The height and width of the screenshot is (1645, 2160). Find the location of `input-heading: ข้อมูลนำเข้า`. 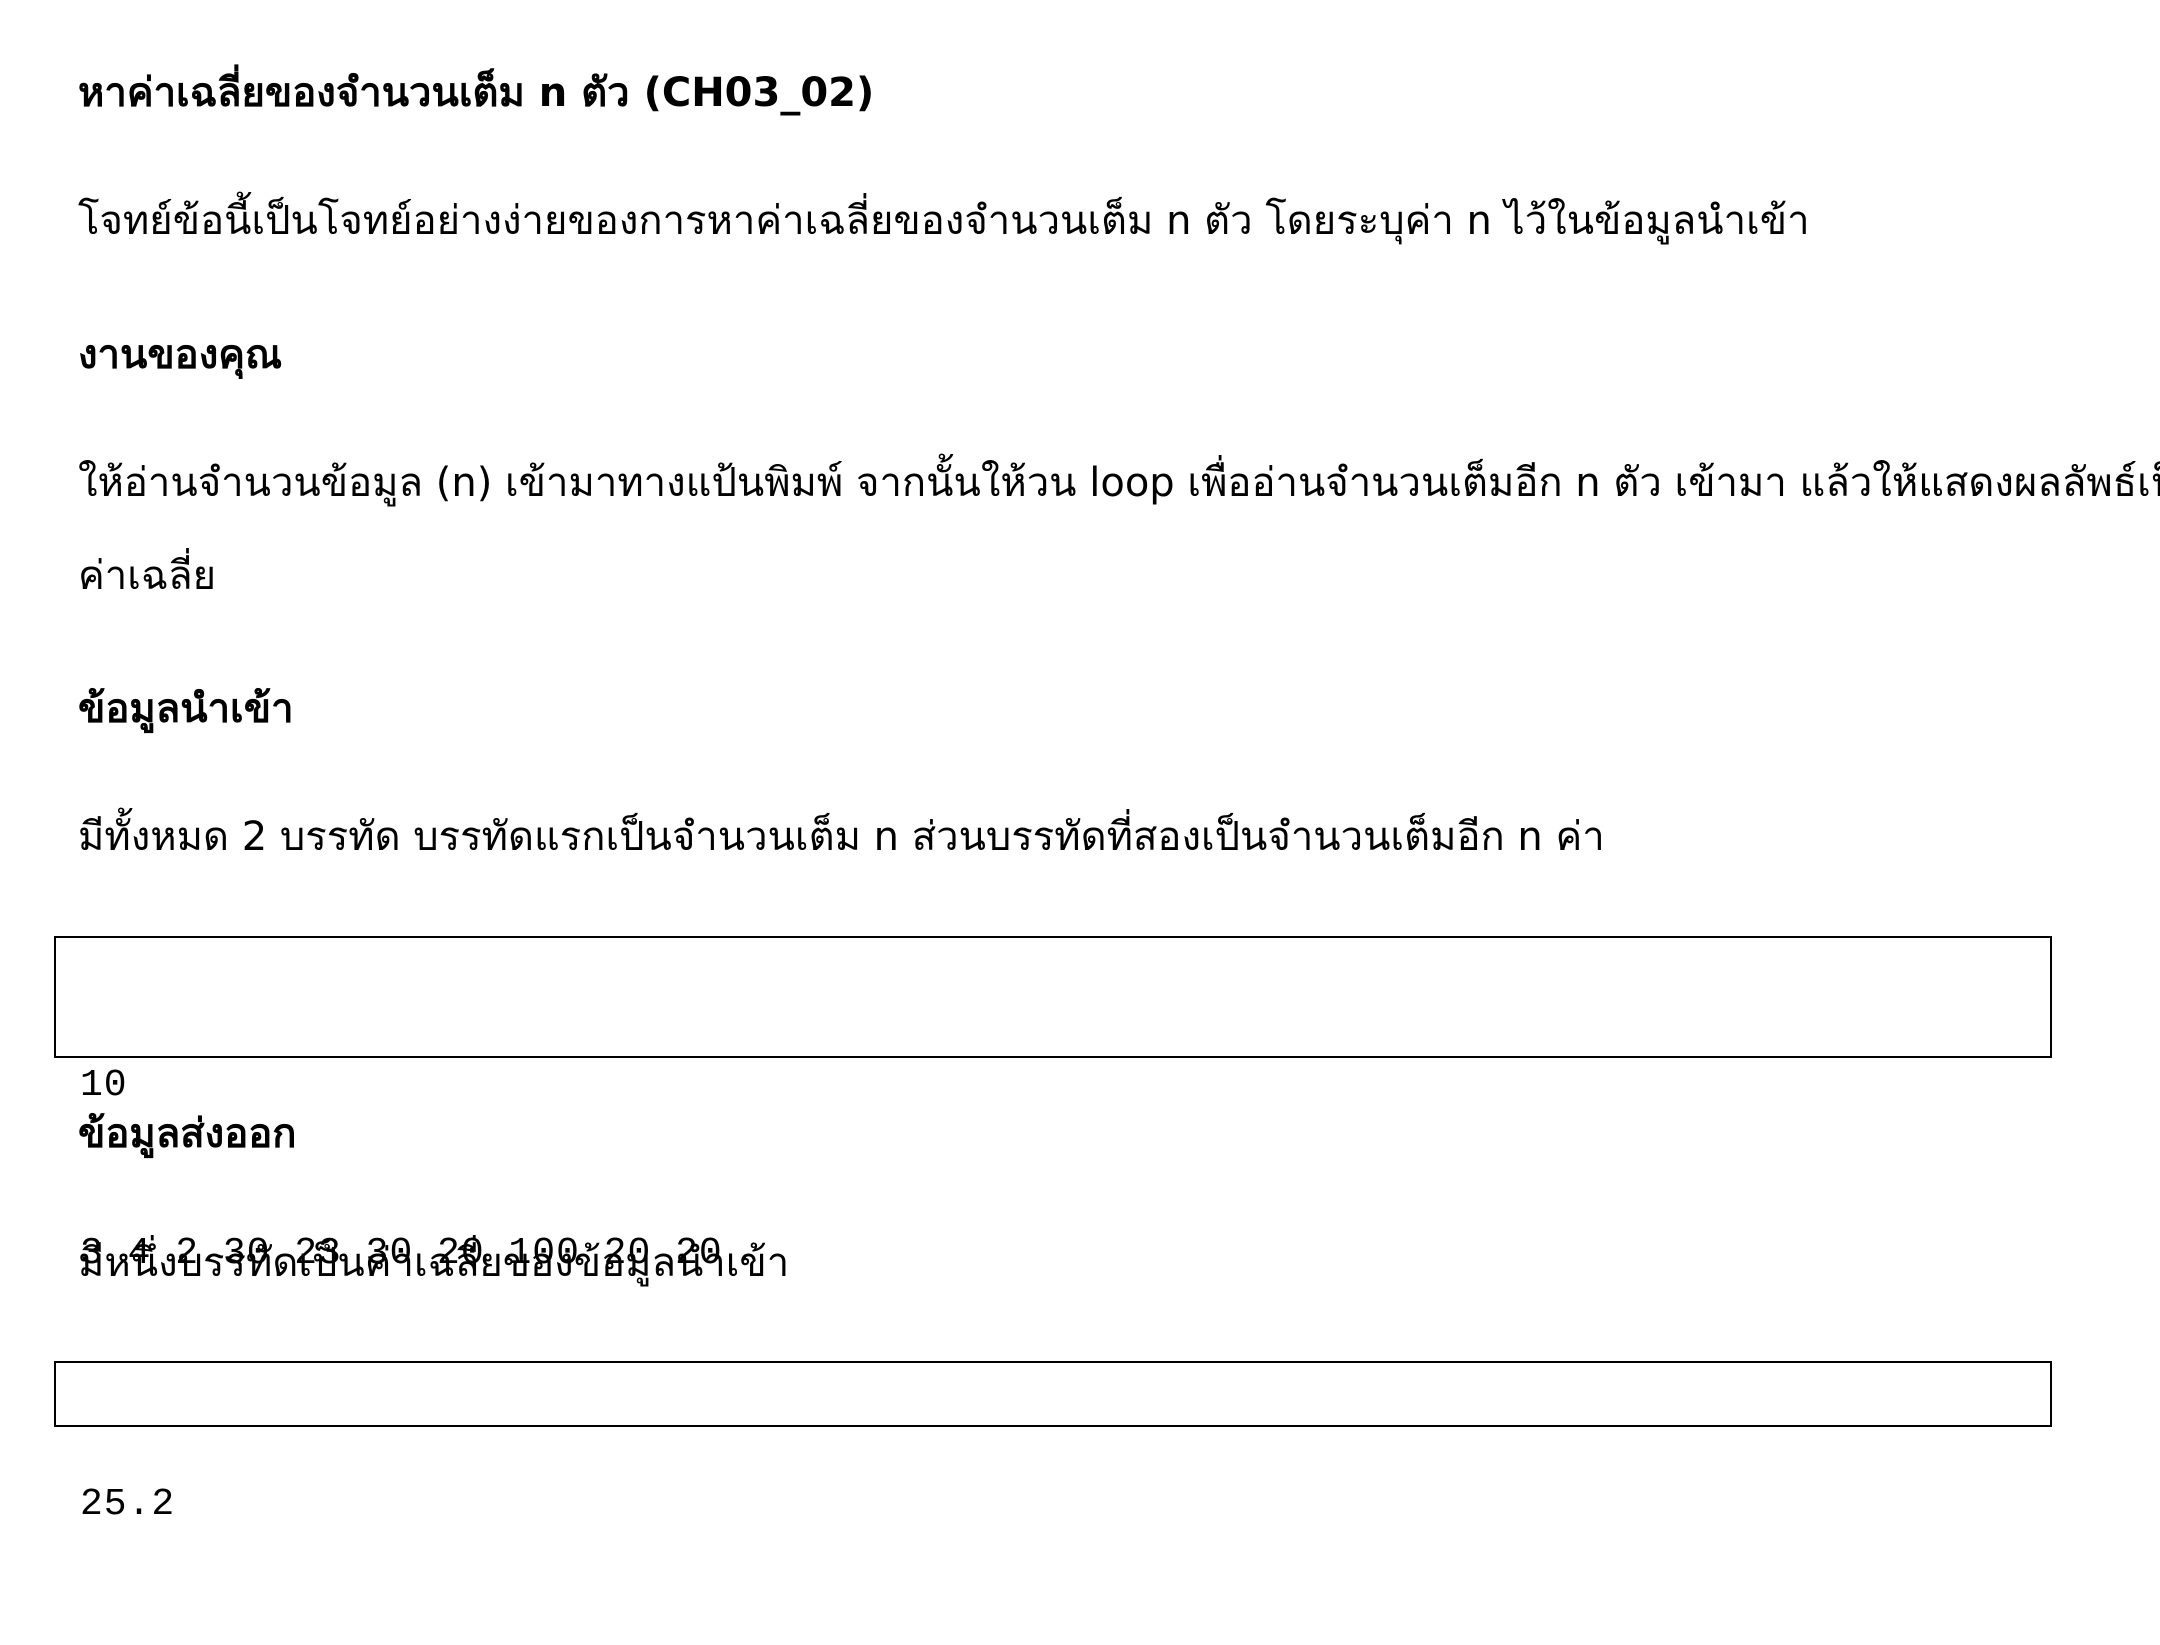

input-heading: ข้อมูลนำเข้า is located at coordinates (186, 709).